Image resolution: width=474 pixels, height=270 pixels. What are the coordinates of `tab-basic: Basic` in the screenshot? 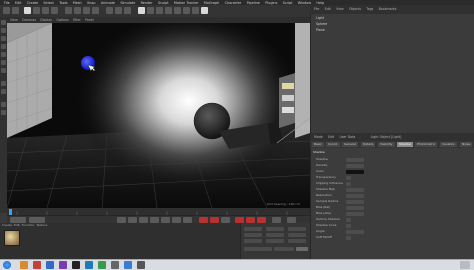 It's located at (318, 144).